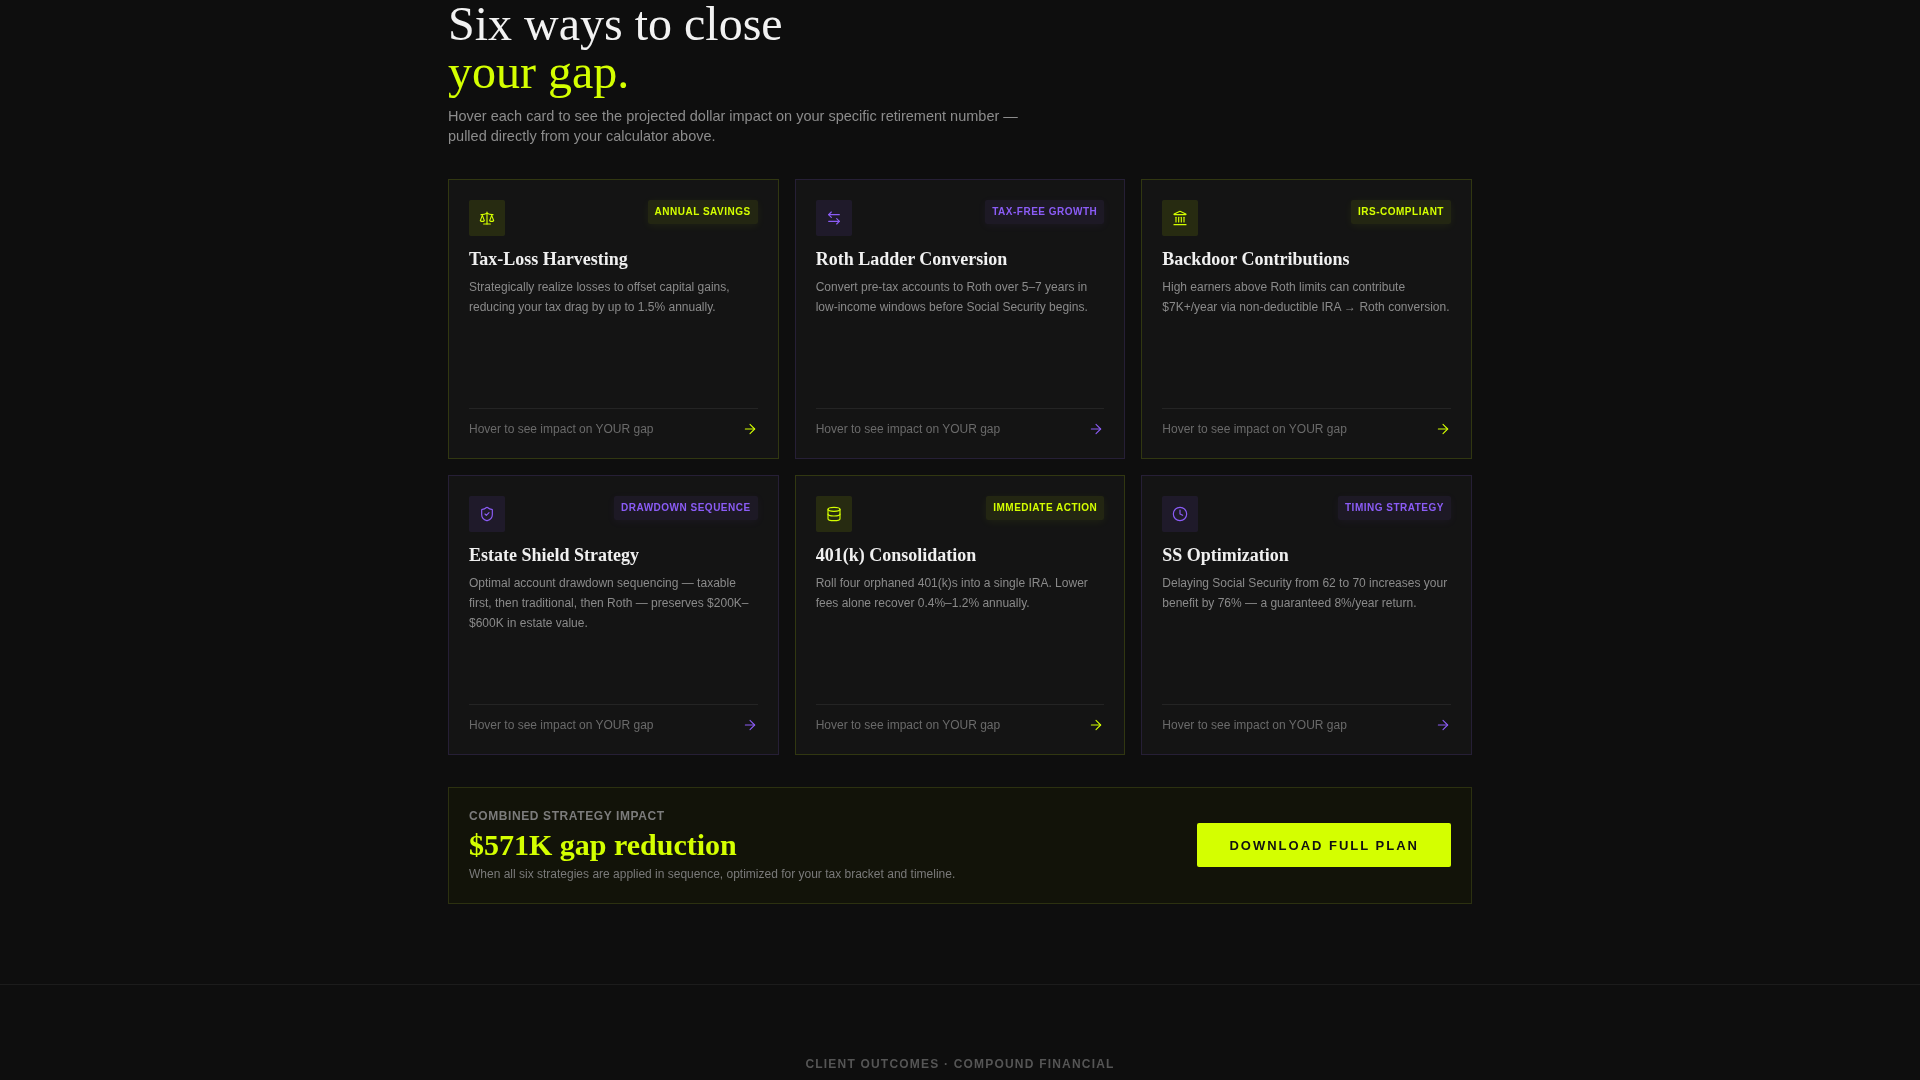 The image size is (1920, 1080). I want to click on scale-icon, so click(487, 218).